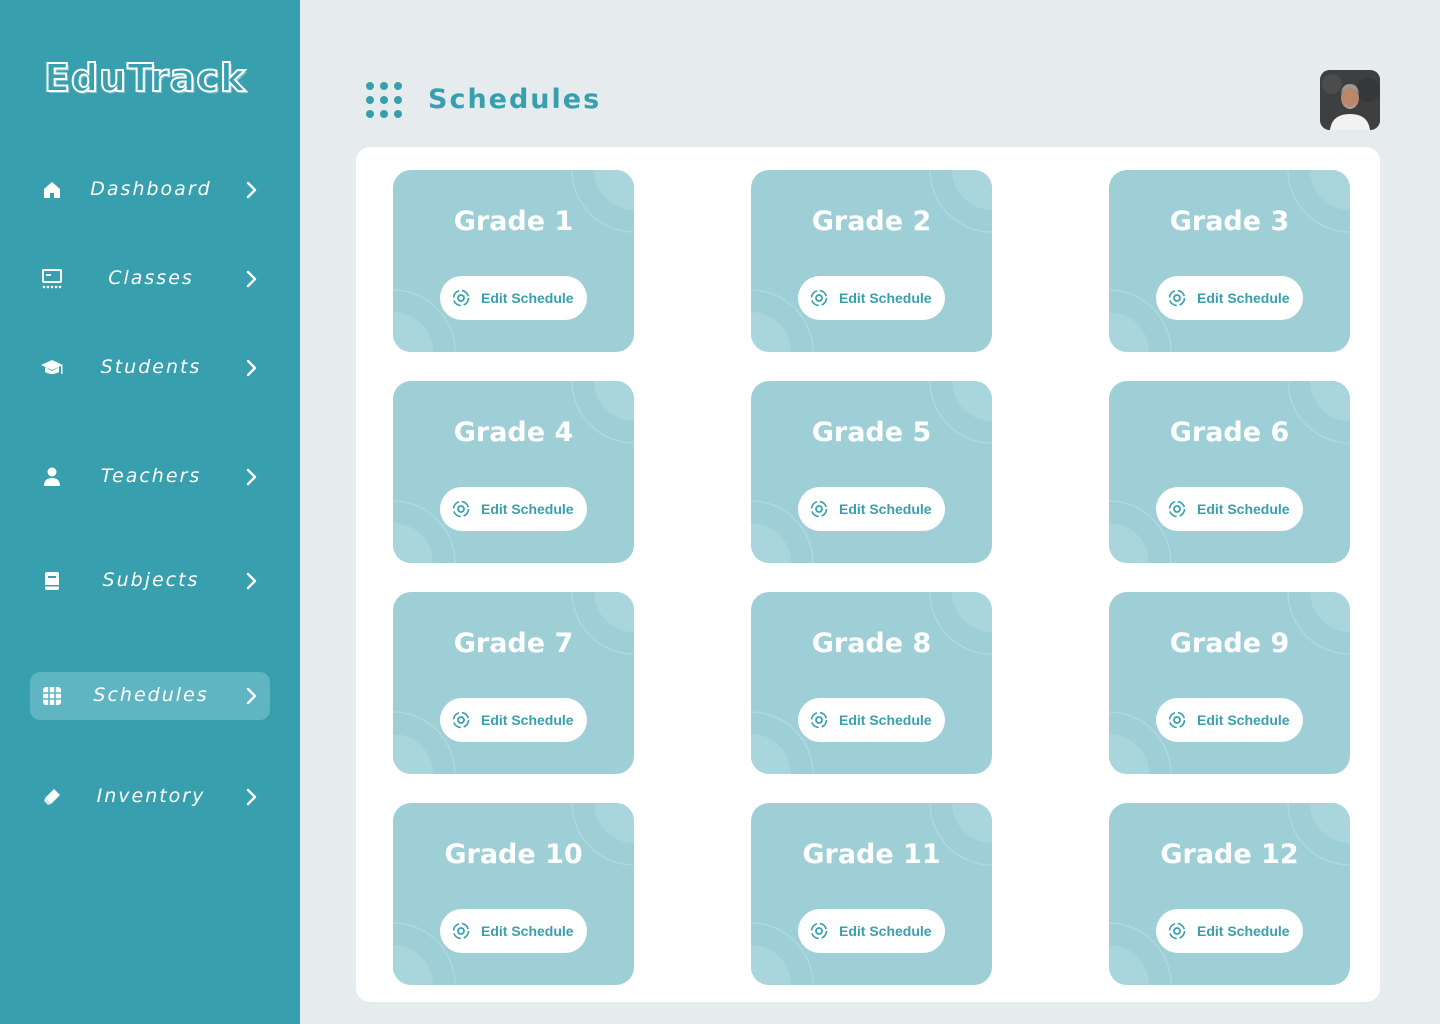 The width and height of the screenshot is (1440, 1024). I want to click on grade-card: Grade 9 Edit Schedule, so click(1229, 683).